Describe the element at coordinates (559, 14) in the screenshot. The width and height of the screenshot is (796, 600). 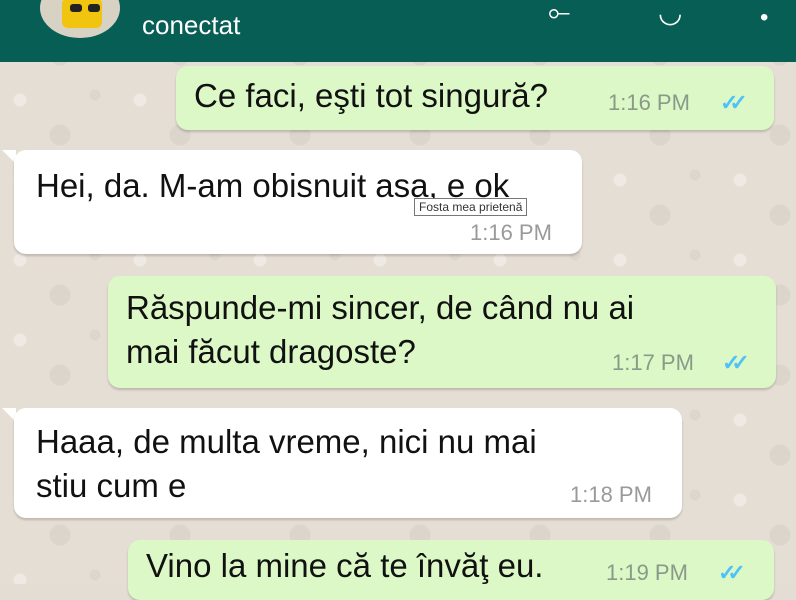
I see `video-call-icon: ⟜` at that location.